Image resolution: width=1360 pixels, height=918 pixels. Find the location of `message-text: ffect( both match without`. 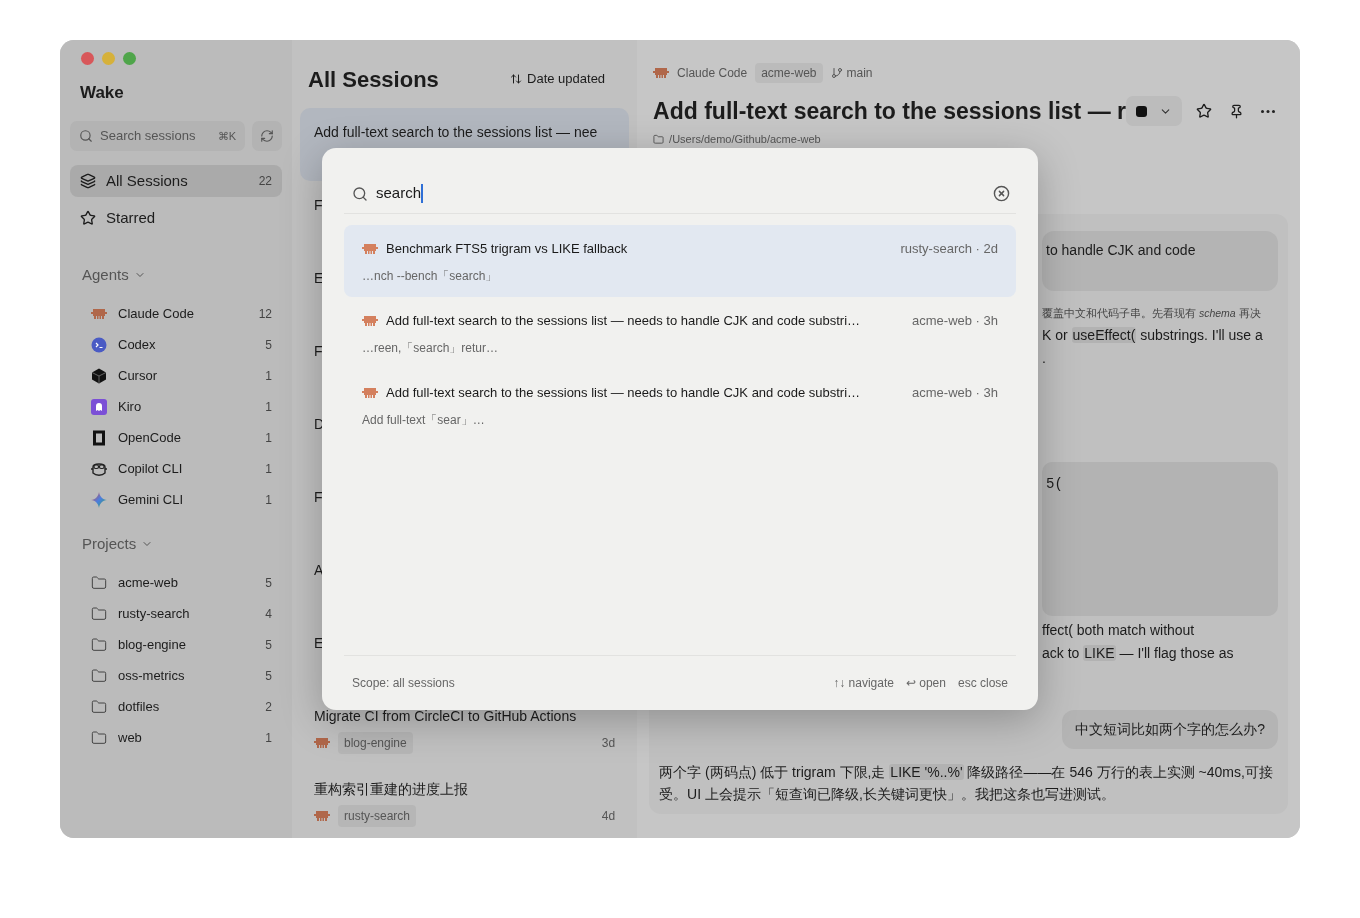

message-text: ffect( both match without is located at coordinates (1118, 630).